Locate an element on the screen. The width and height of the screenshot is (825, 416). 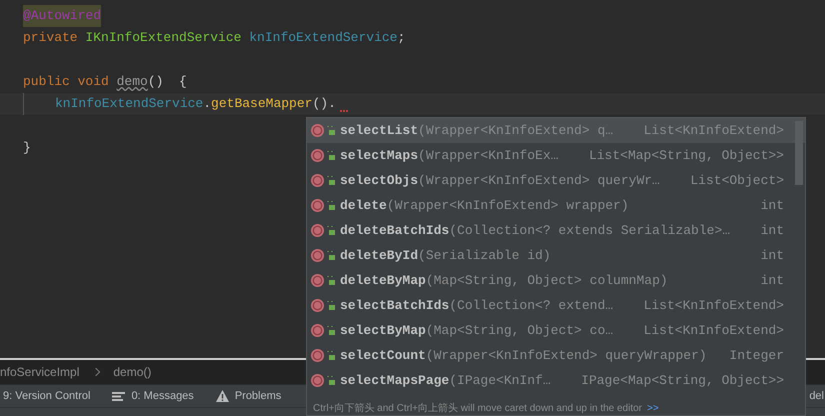
messages-icon is located at coordinates (119, 396).